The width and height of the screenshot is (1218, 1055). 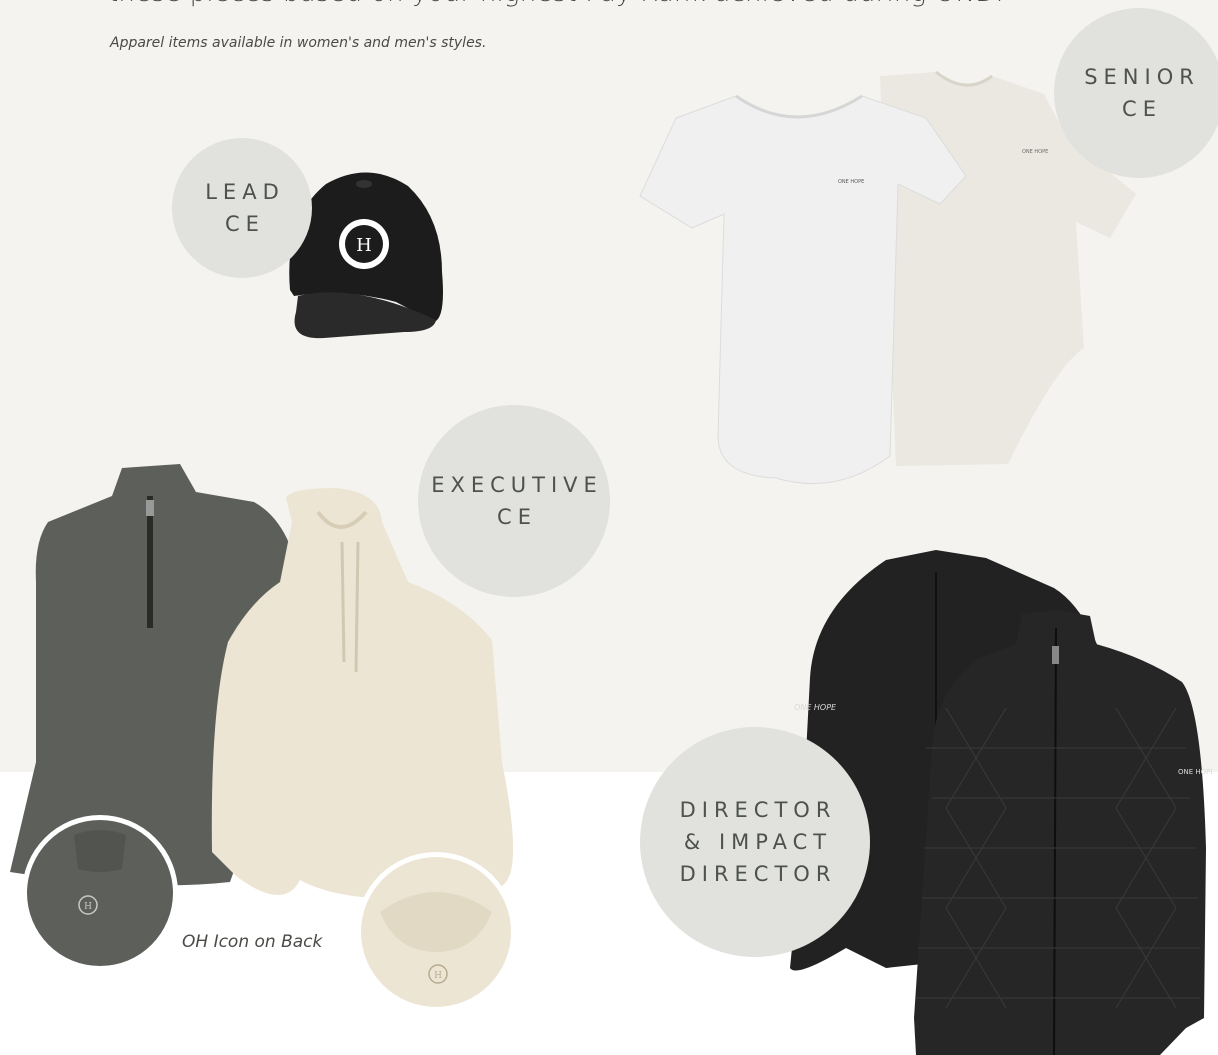 What do you see at coordinates (815, 707) in the screenshot?
I see `jacket-sleeve-logo: ONE HOPE` at bounding box center [815, 707].